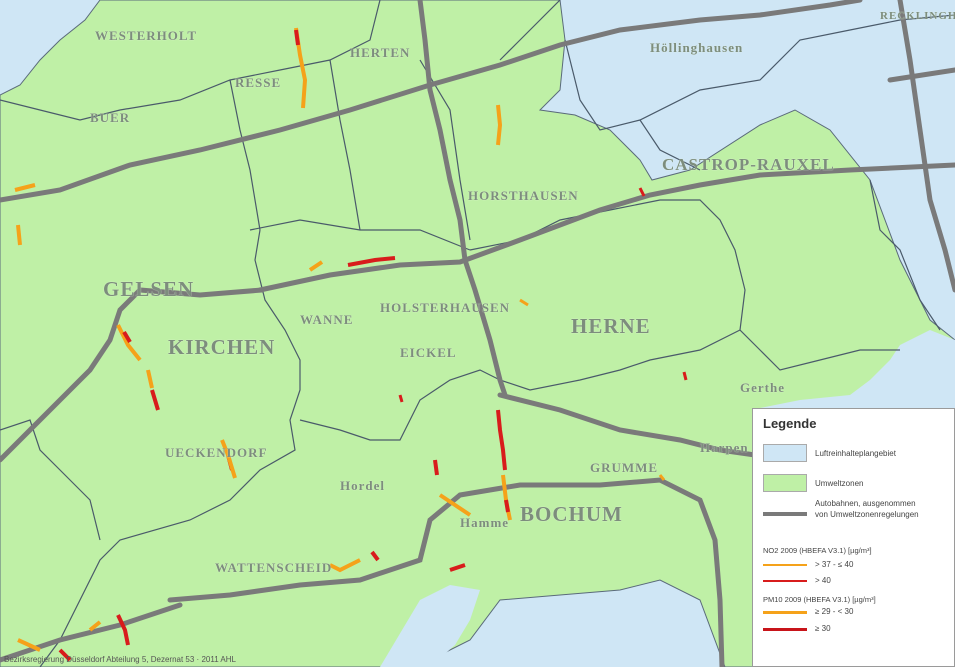 This screenshot has width=955, height=667. I want to click on place-label-hordel: Hordel, so click(362, 485).